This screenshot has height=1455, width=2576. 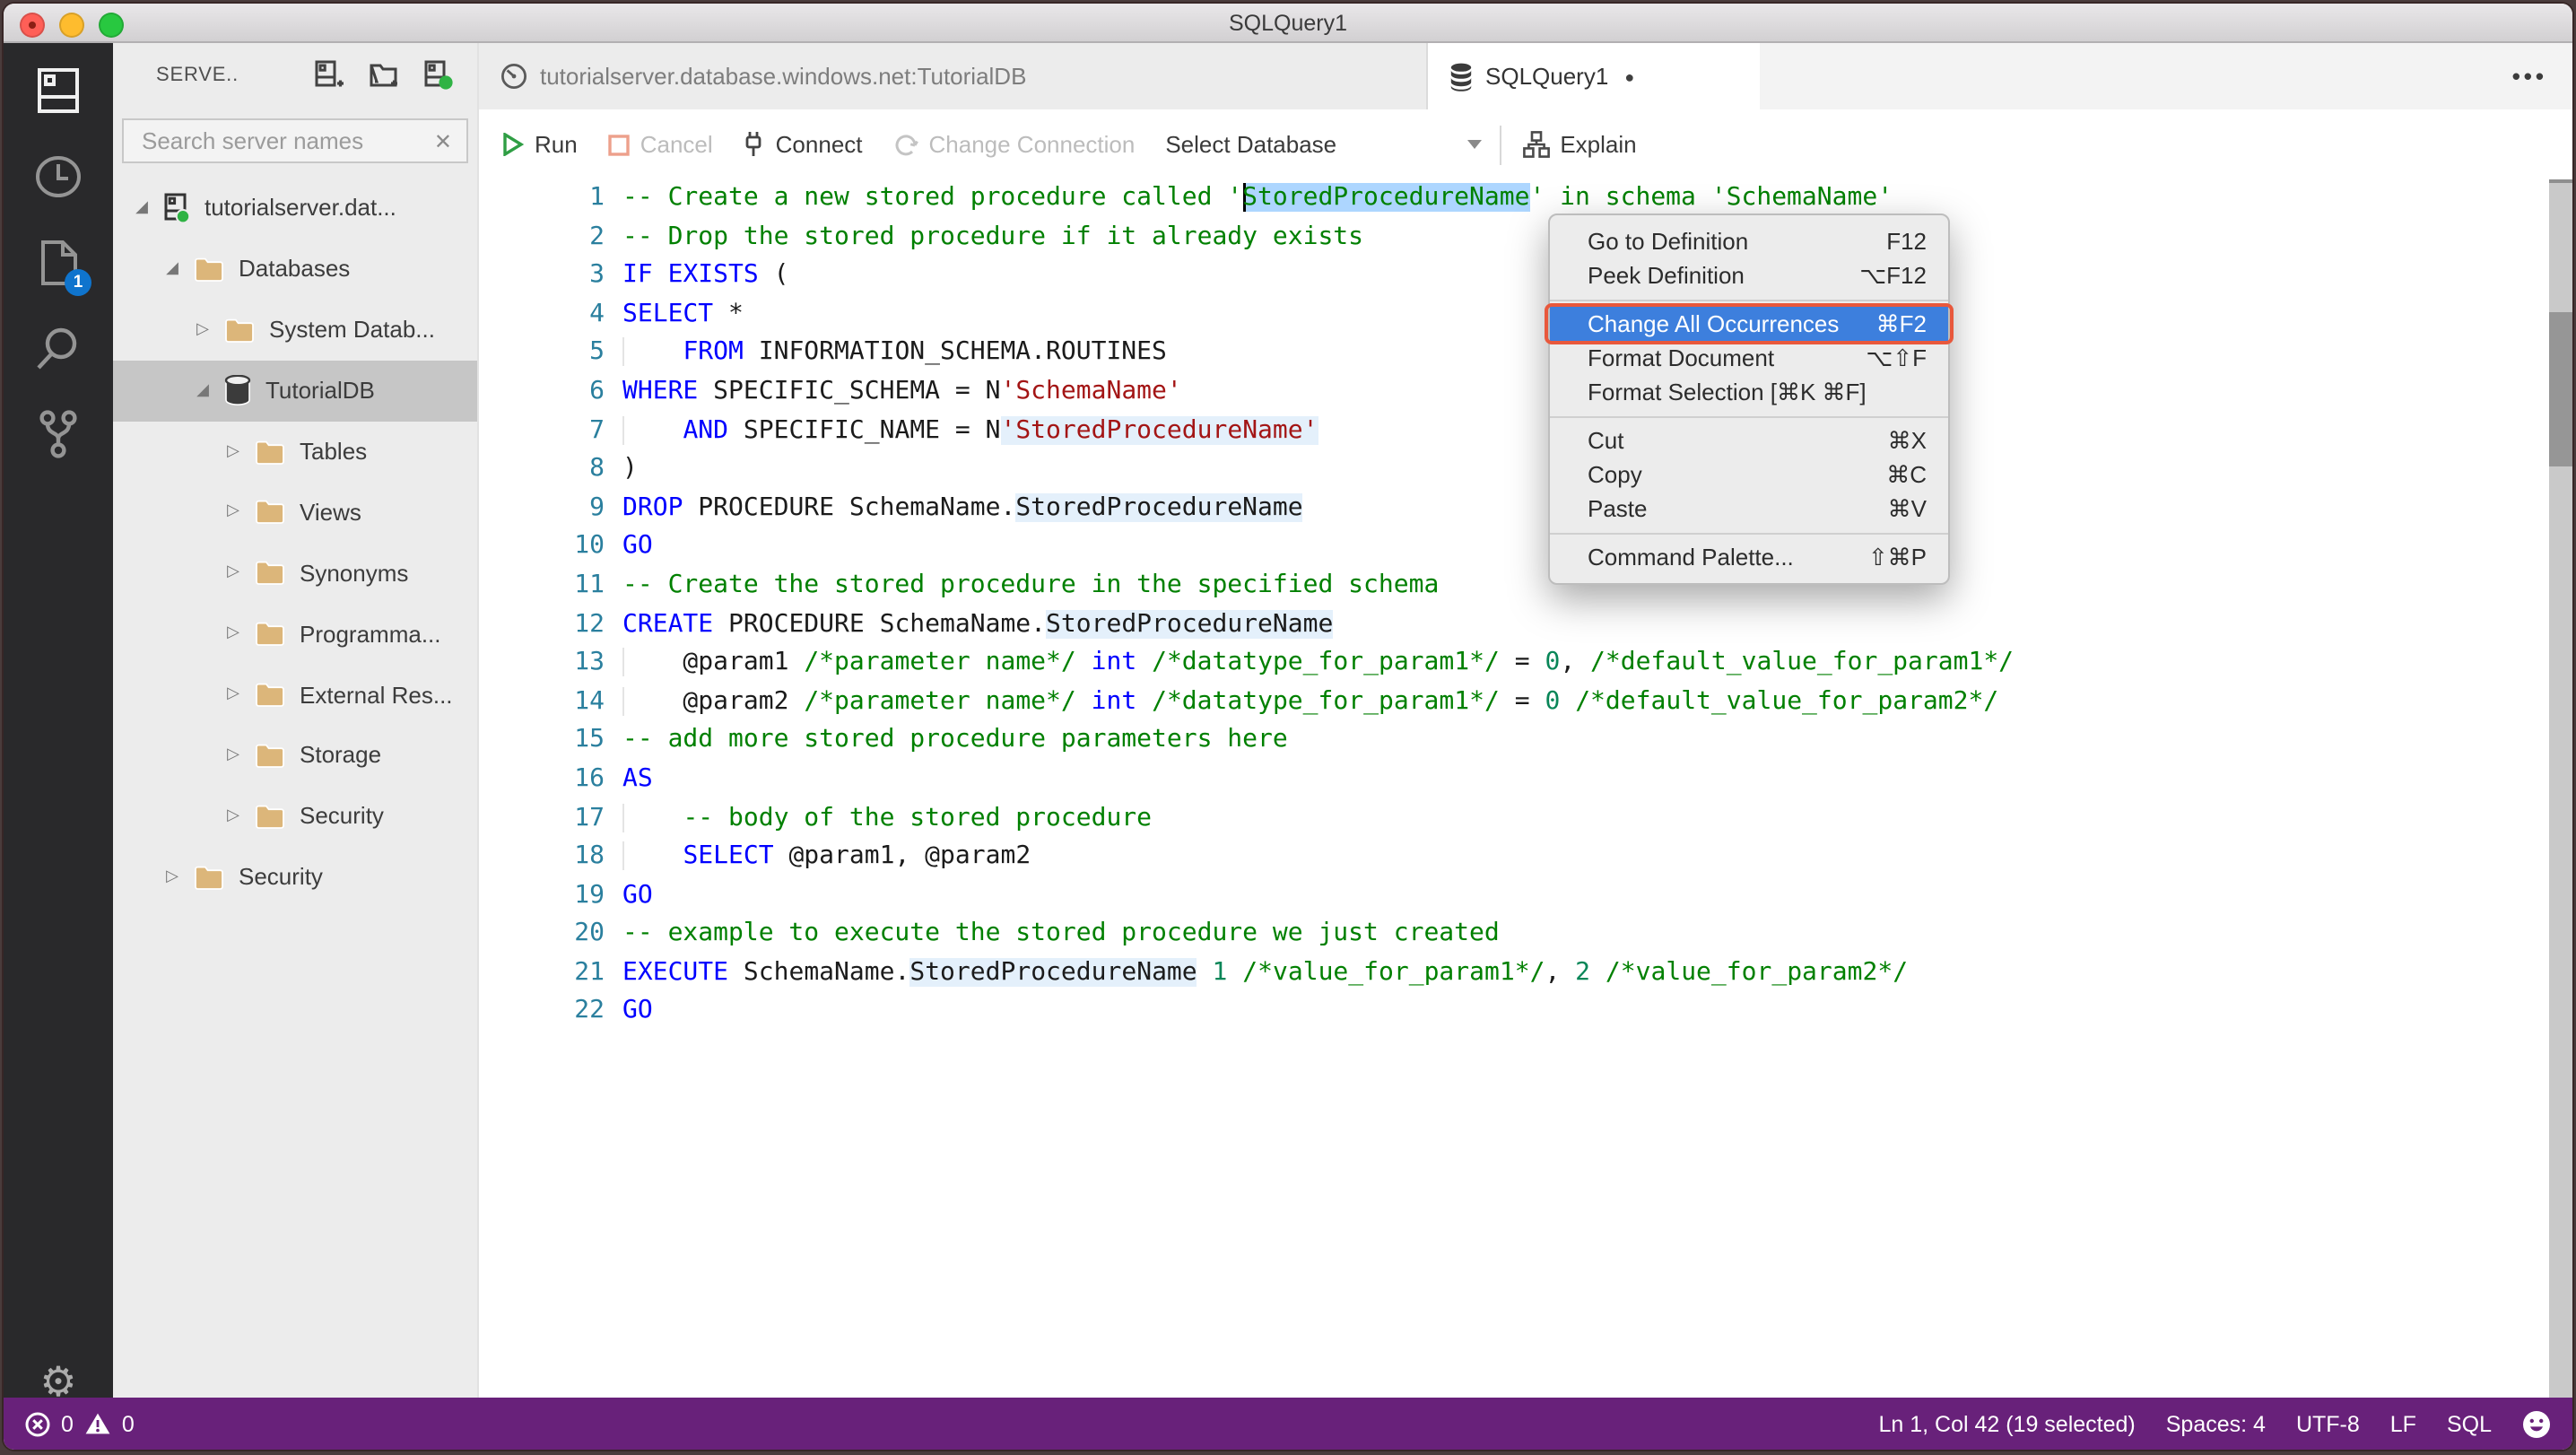 I want to click on server-search-input, so click(x=282, y=141).